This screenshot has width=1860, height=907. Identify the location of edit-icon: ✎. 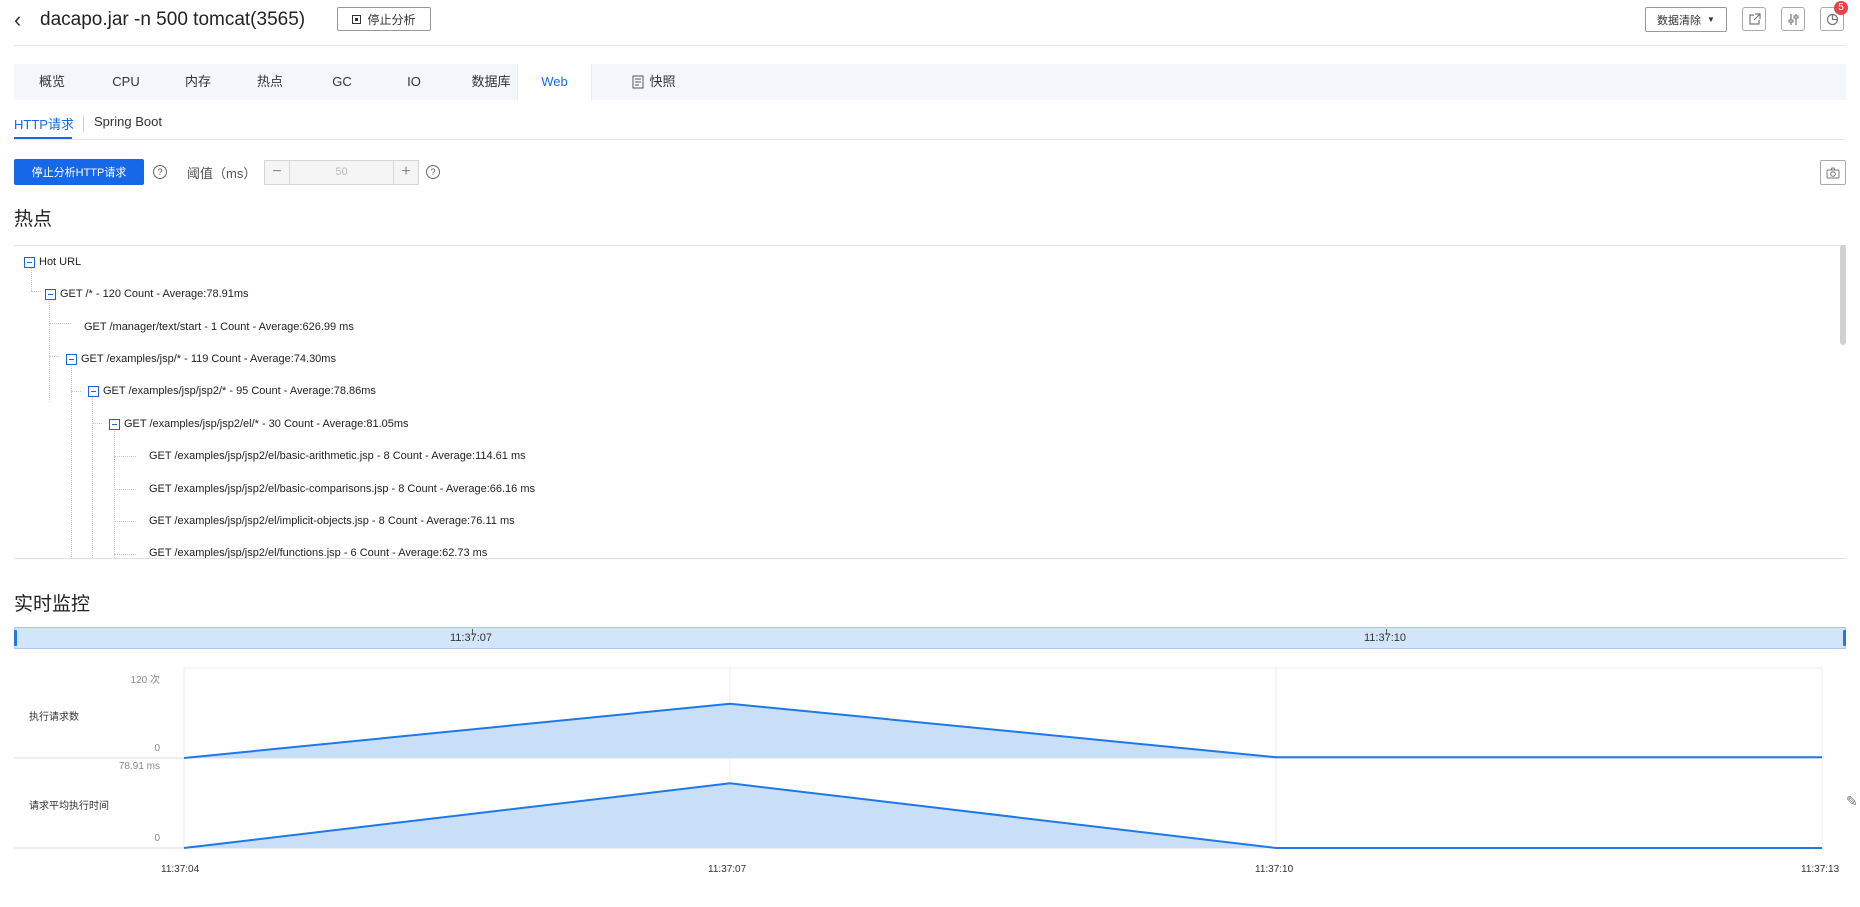
(1852, 801).